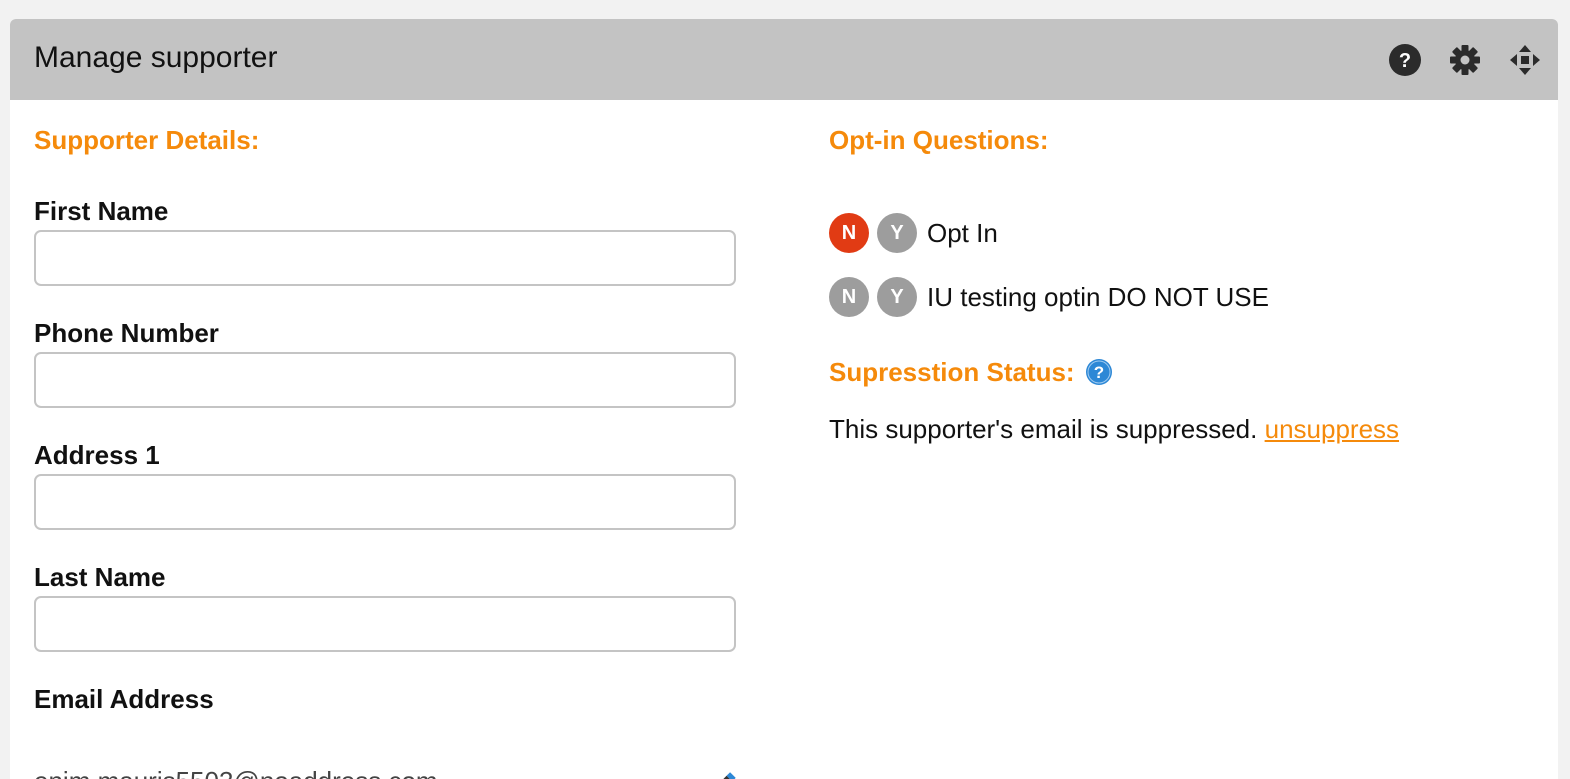 Image resolution: width=1570 pixels, height=779 pixels. Describe the element at coordinates (952, 372) in the screenshot. I see `suppression-status-title: Supresstion Status:` at that location.